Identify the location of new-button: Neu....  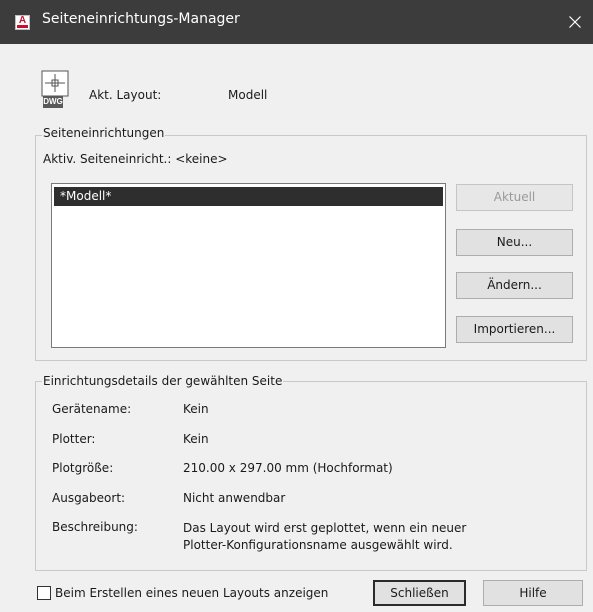
(514, 242).